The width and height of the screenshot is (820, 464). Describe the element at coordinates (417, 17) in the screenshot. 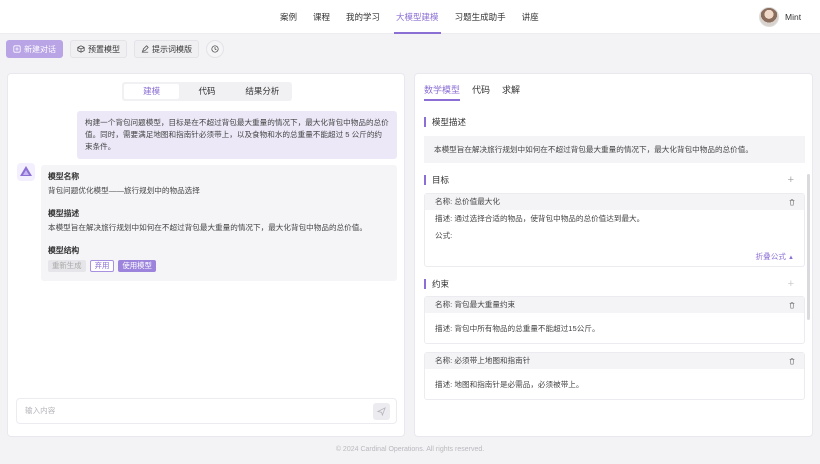

I see `nav-item-llm-modeling: 大模型建模` at that location.